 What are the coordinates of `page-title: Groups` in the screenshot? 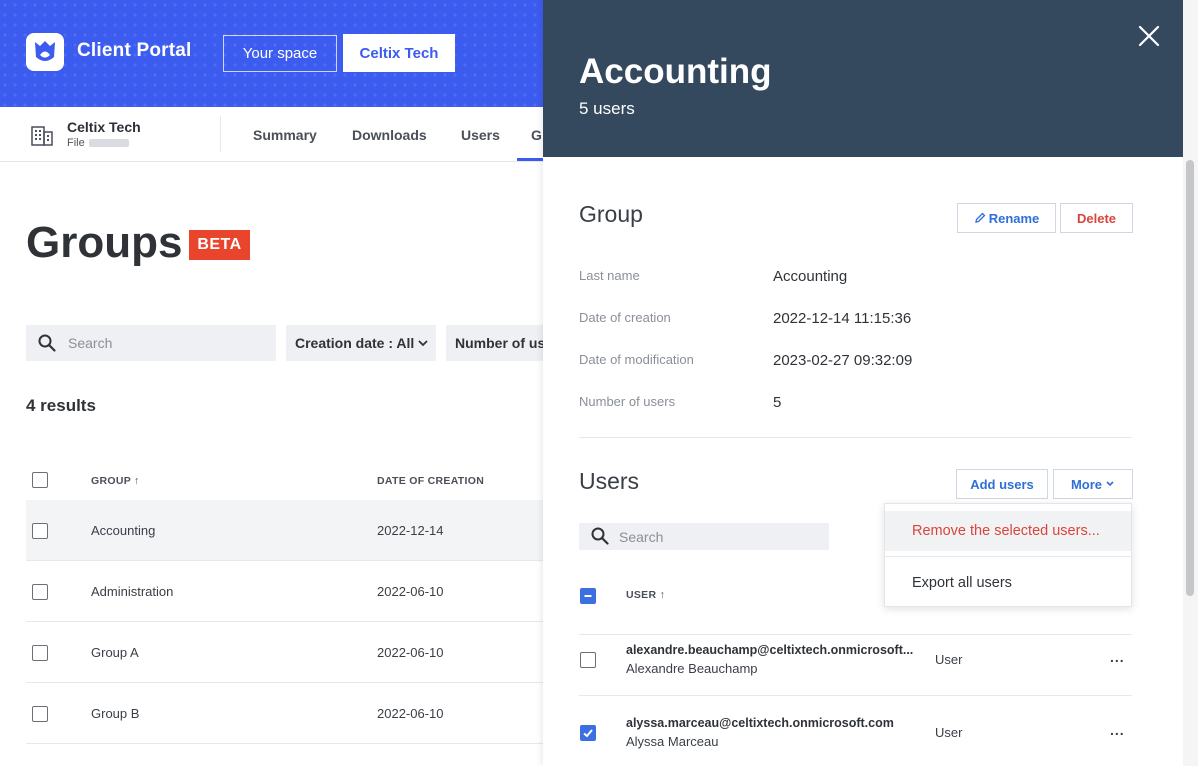 It's located at (104, 242).